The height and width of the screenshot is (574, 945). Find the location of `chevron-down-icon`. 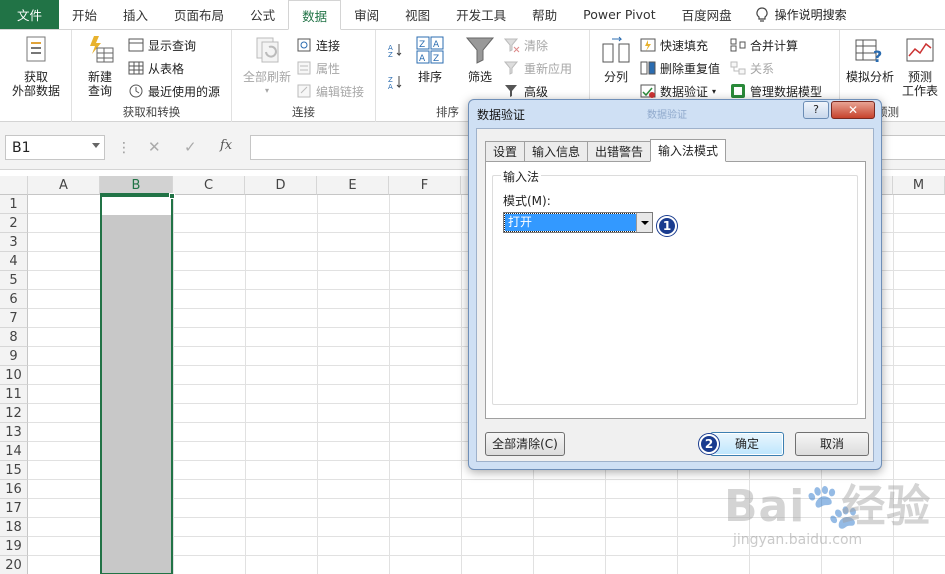

chevron-down-icon is located at coordinates (644, 222).